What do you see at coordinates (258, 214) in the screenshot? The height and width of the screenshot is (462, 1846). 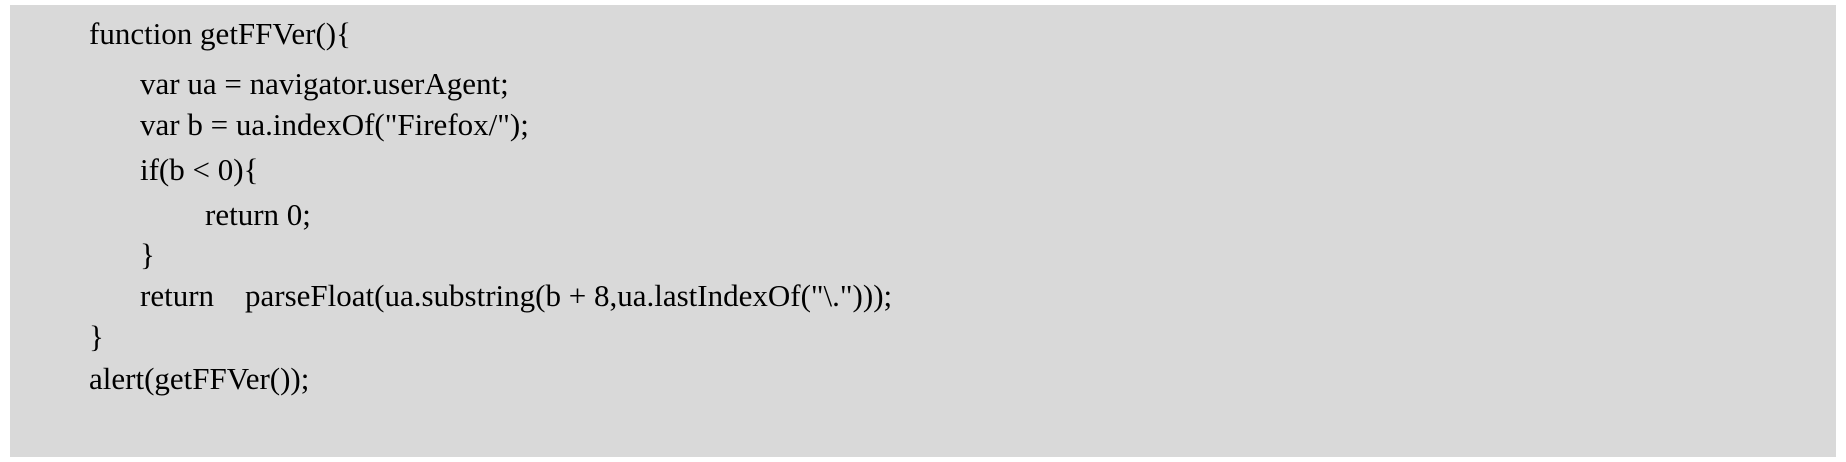 I see `code-line: return 0;` at bounding box center [258, 214].